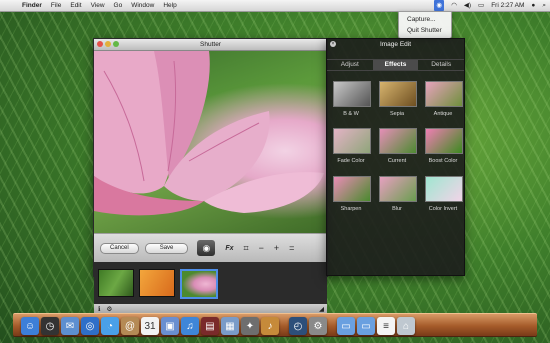 Image resolution: width=550 pixels, height=343 pixels. Describe the element at coordinates (110, 326) in the screenshot. I see `ichat-icon: ◔` at that location.